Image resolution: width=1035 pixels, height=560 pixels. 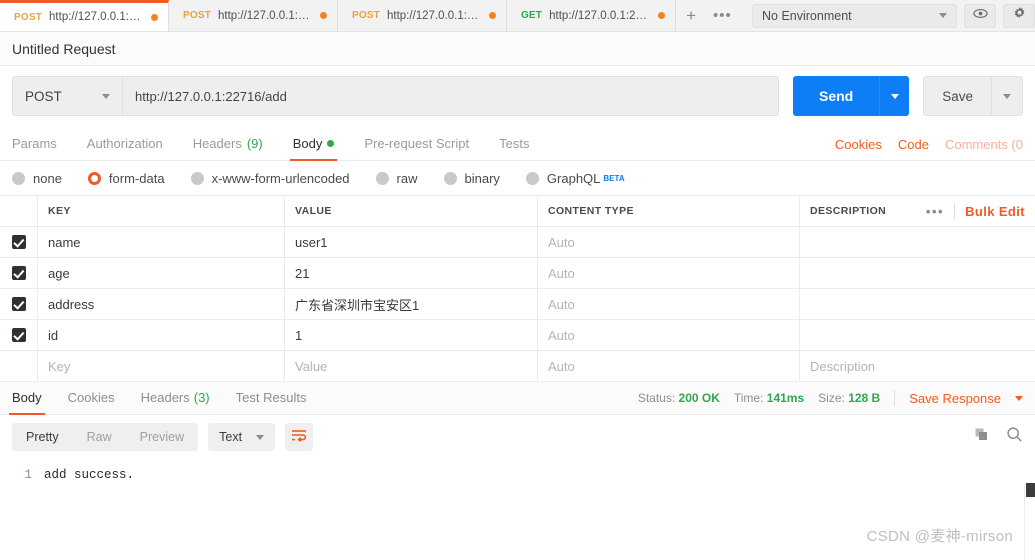 What do you see at coordinates (854, 15) in the screenshot?
I see `environment-select: No Environment` at bounding box center [854, 15].